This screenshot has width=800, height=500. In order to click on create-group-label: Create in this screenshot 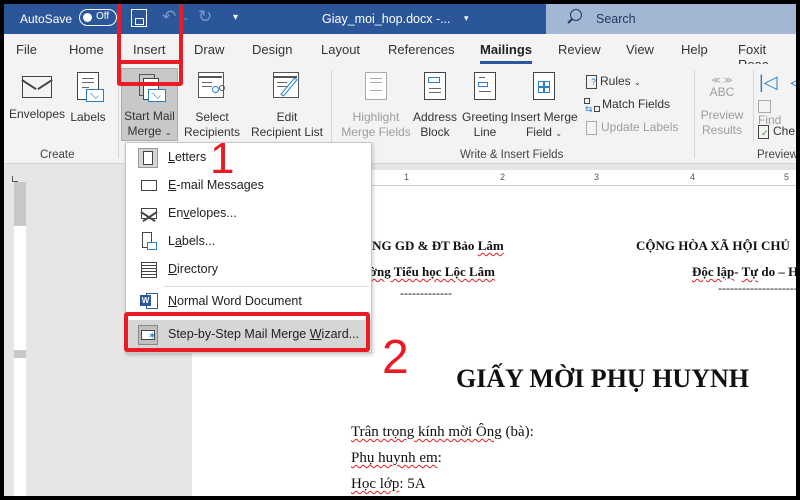, I will do `click(57, 155)`.